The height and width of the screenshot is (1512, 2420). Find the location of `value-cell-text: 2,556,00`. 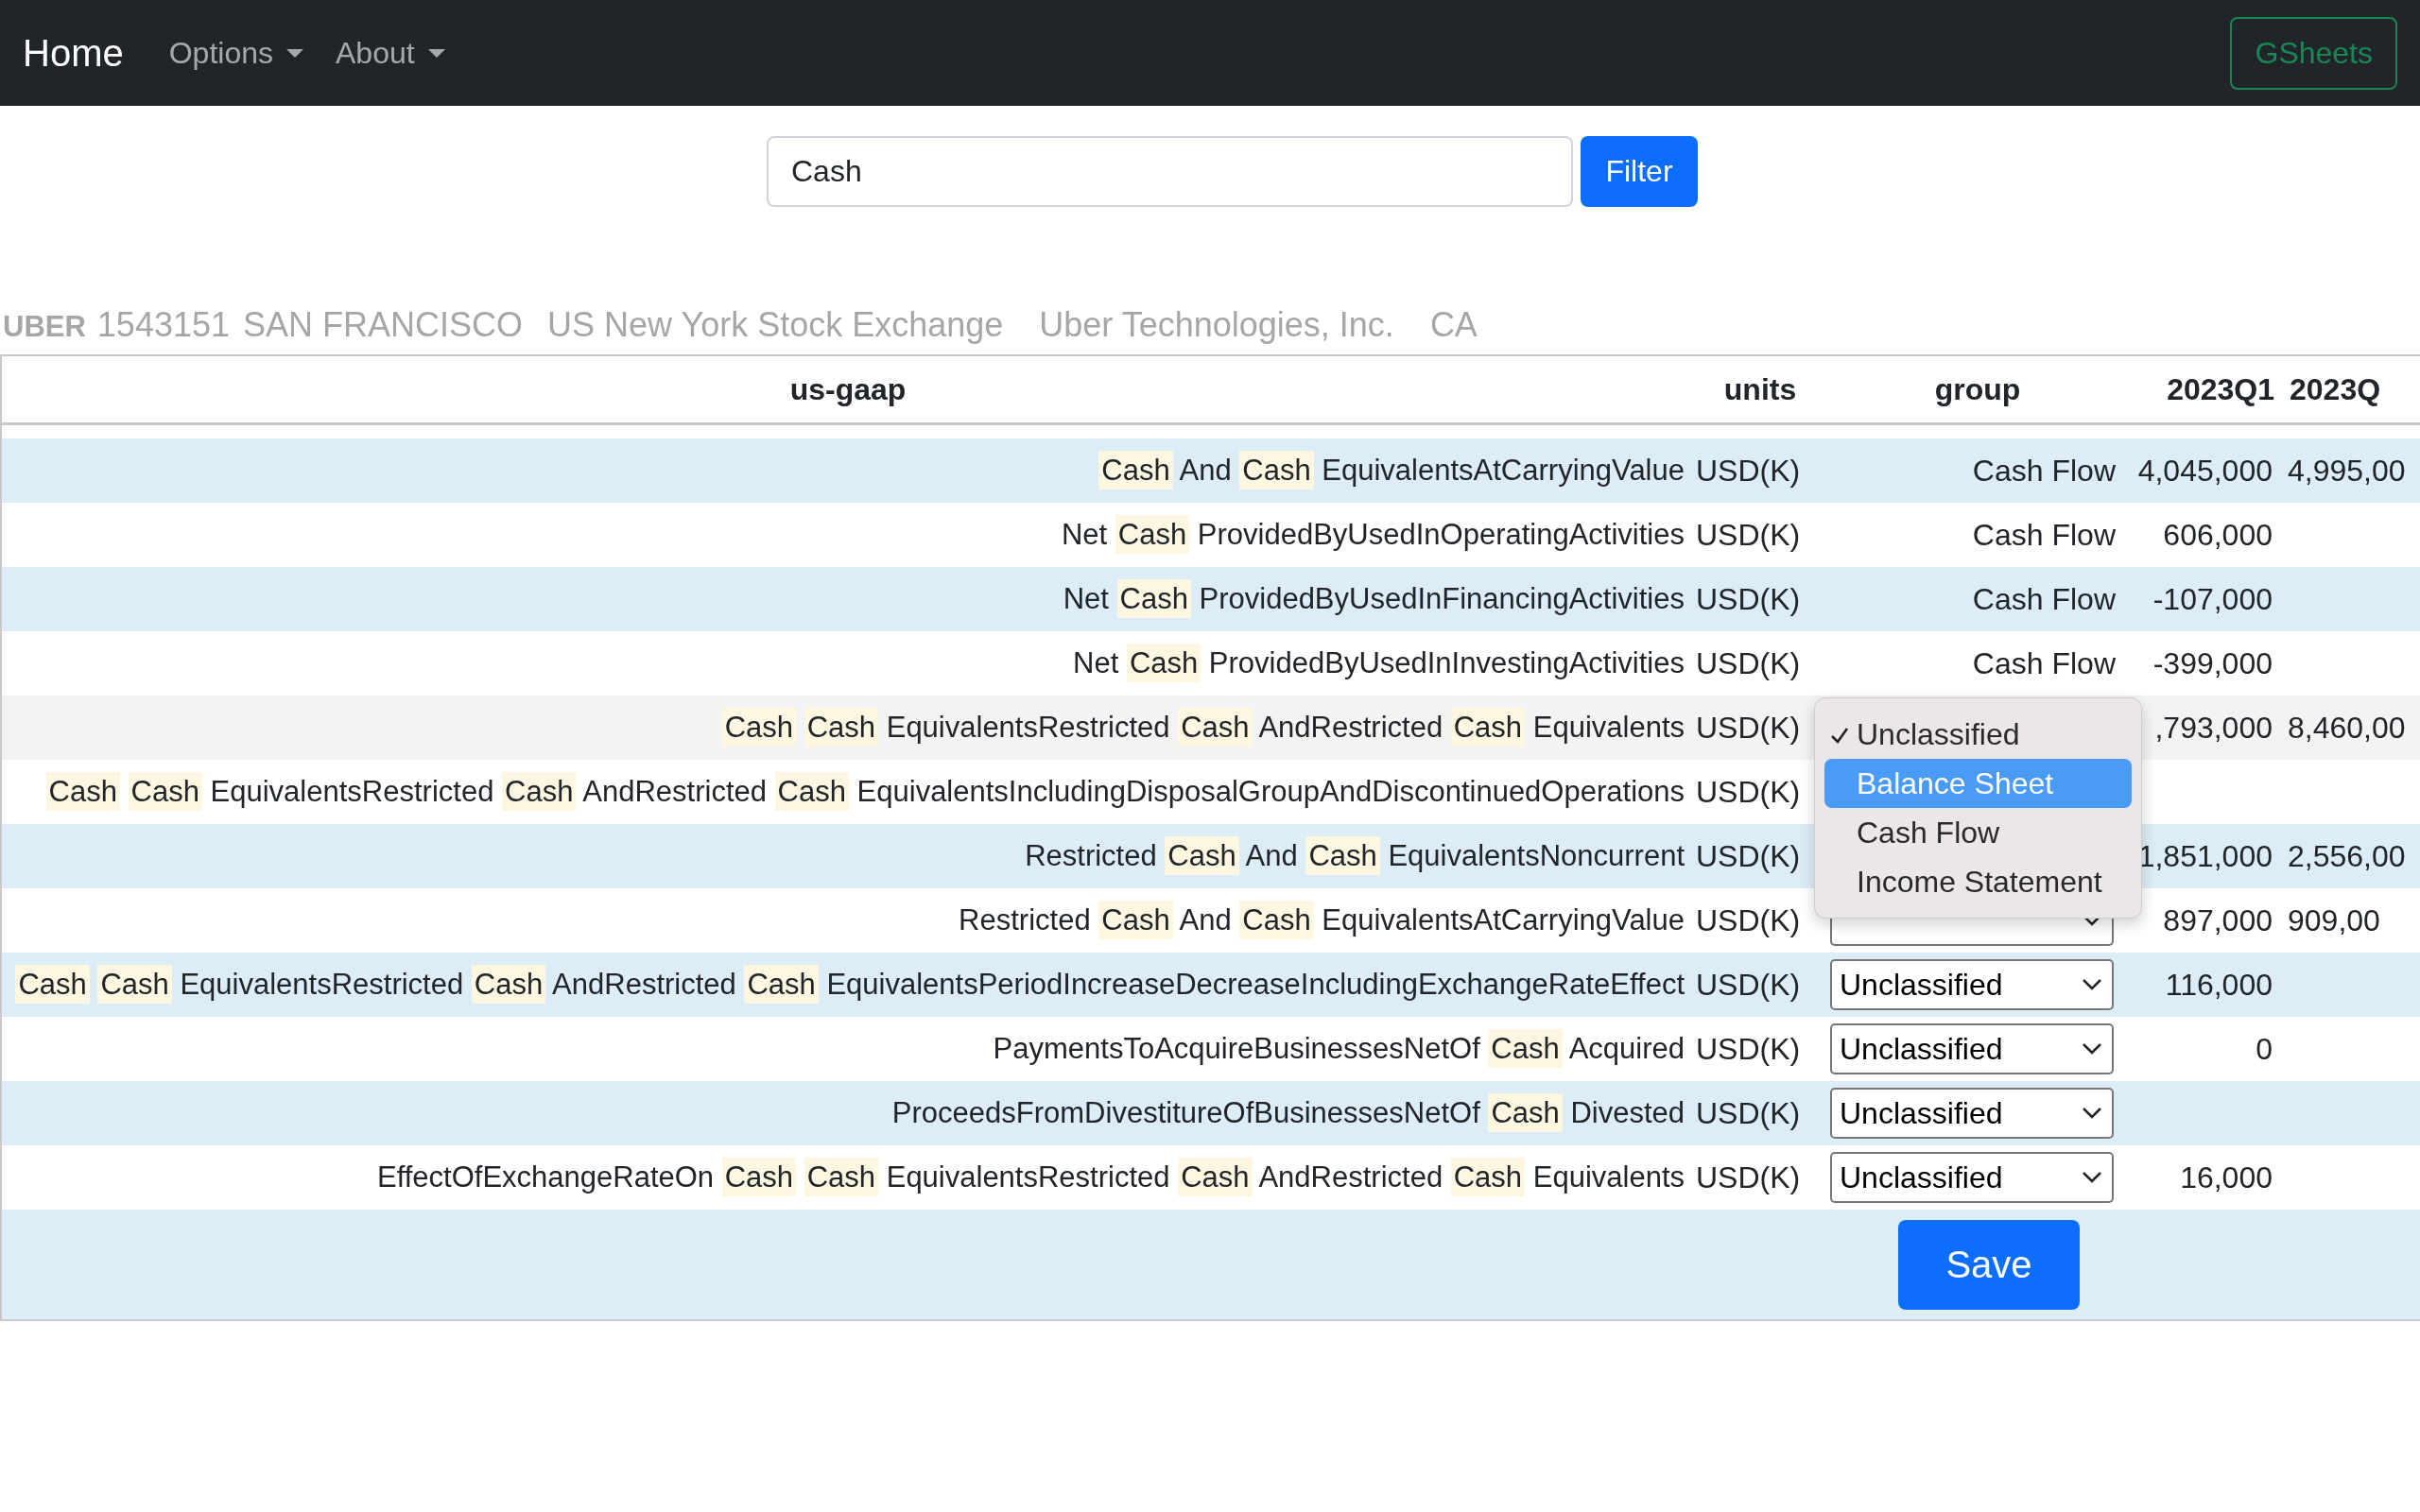

value-cell-text: 2,556,00 is located at coordinates (2347, 856).